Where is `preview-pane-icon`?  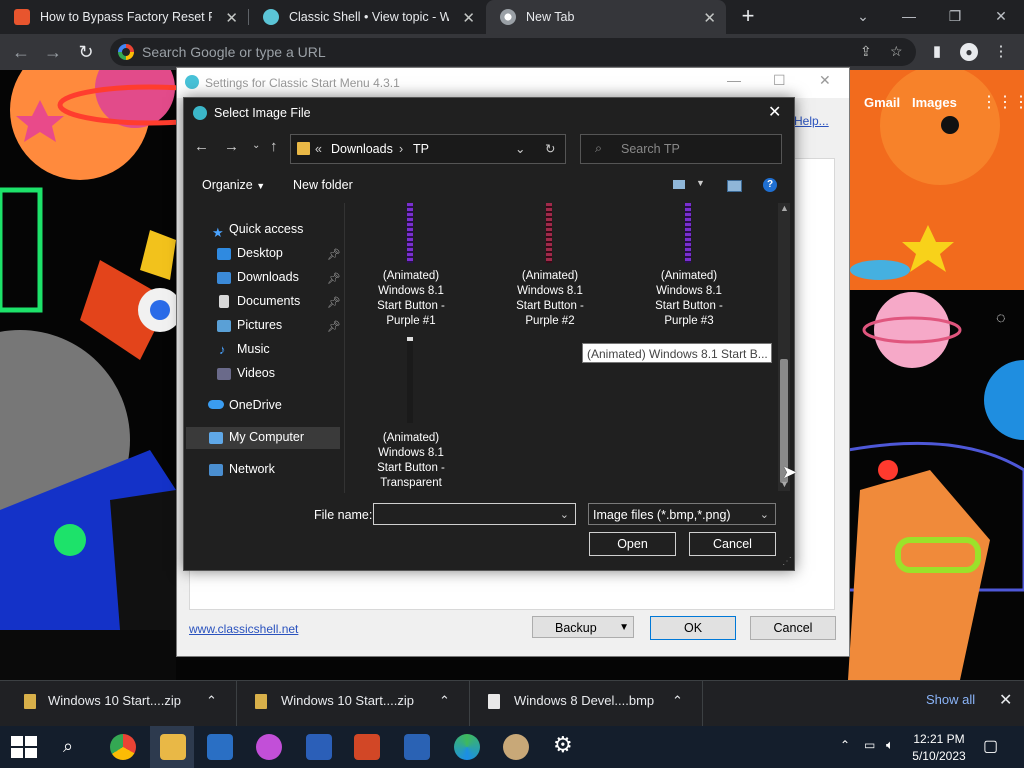 preview-pane-icon is located at coordinates (734, 186).